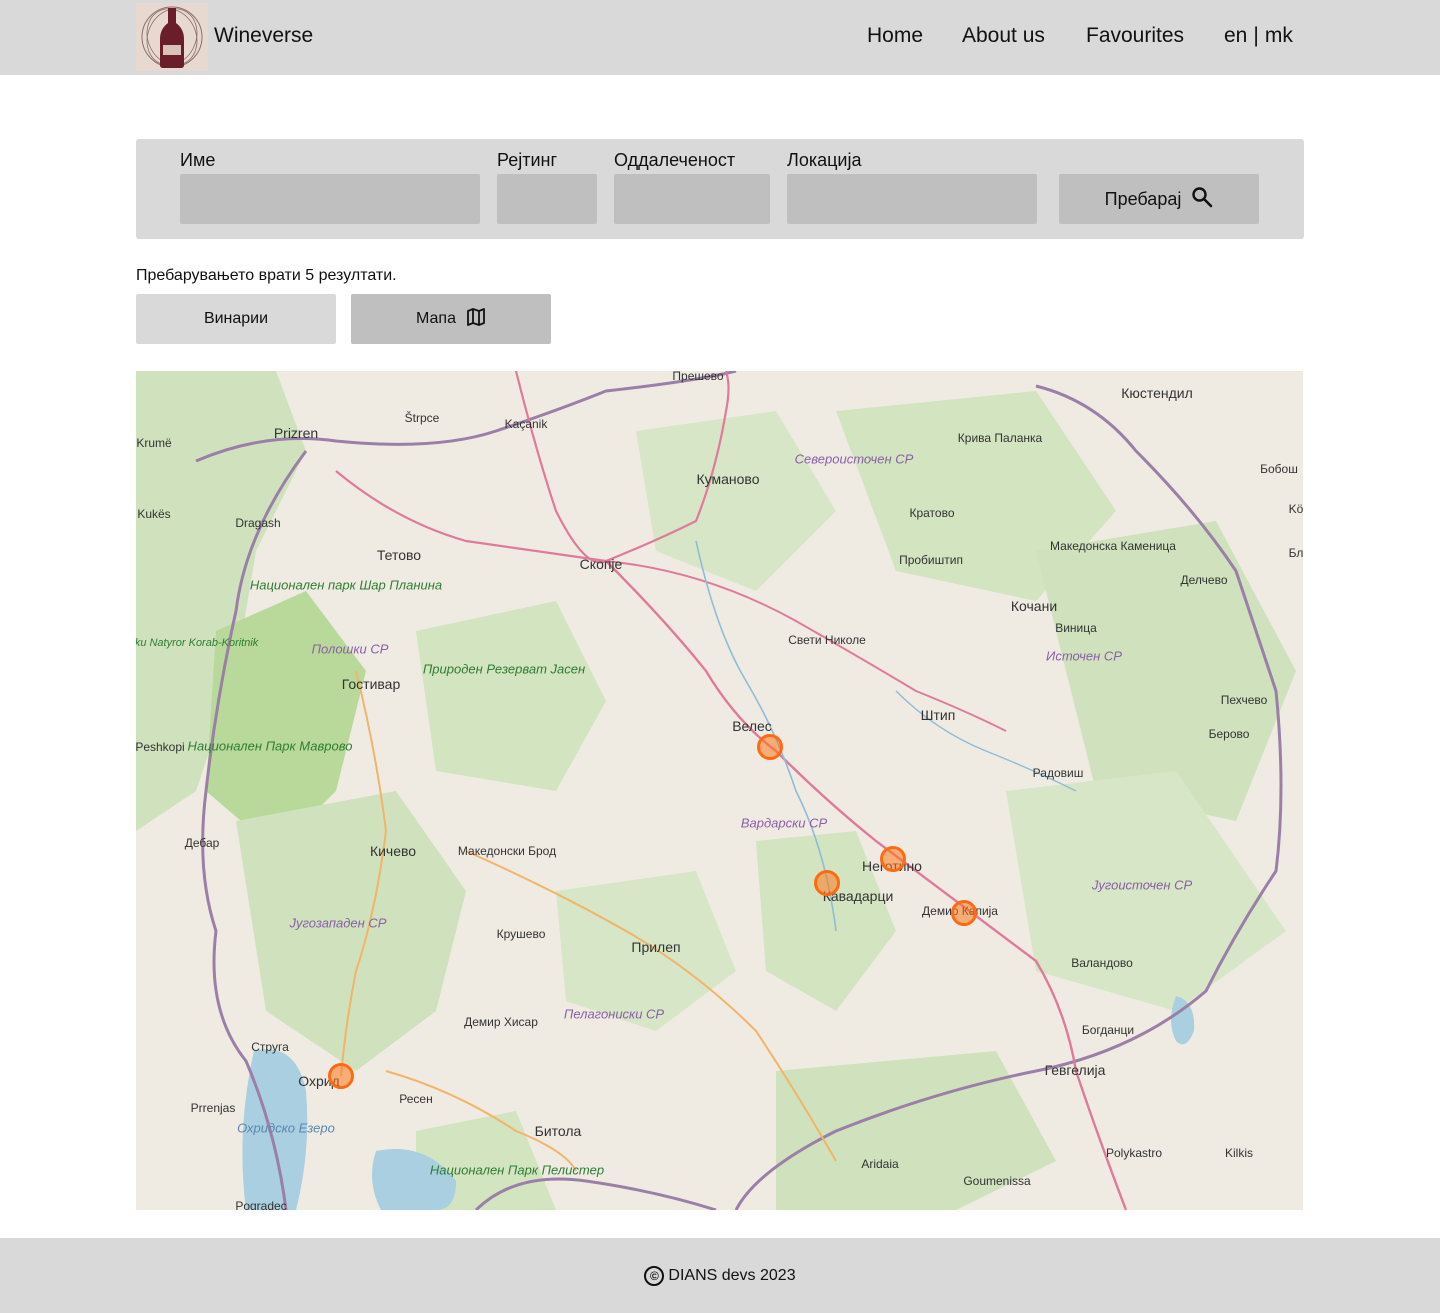 The height and width of the screenshot is (1313, 1440). What do you see at coordinates (1134, 1153) in the screenshot?
I see `map-label: Polykastro` at bounding box center [1134, 1153].